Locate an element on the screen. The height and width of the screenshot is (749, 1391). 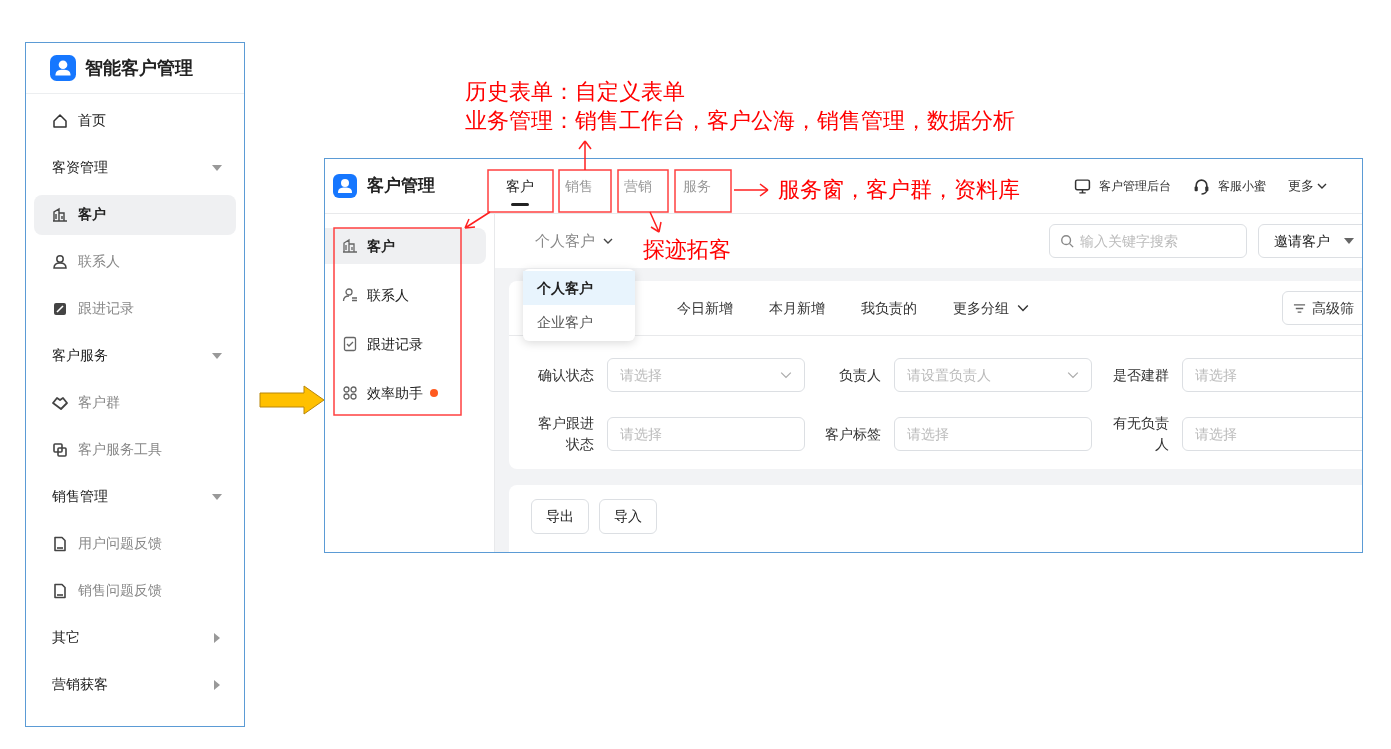
invite-button: 邀请客户 is located at coordinates (1310, 241).